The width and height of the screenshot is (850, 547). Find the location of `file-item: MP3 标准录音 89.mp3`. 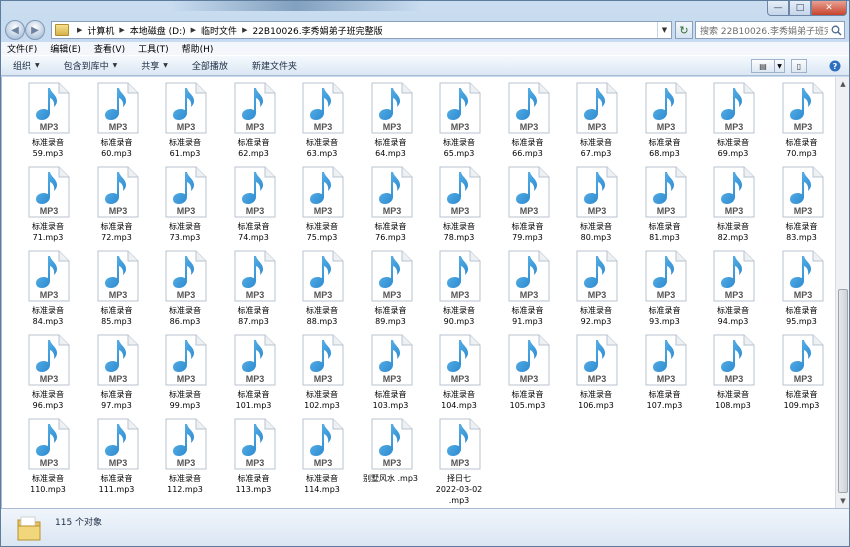

file-item: MP3 标准录音 89.mp3 is located at coordinates (391, 289).